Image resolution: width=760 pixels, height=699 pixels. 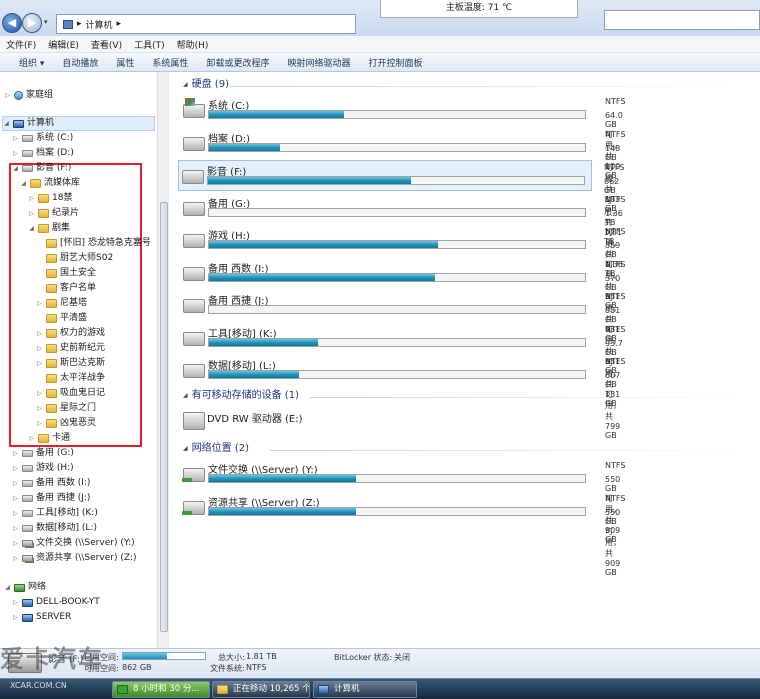 I want to click on forward-button: ▶, so click(x=32, y=23).